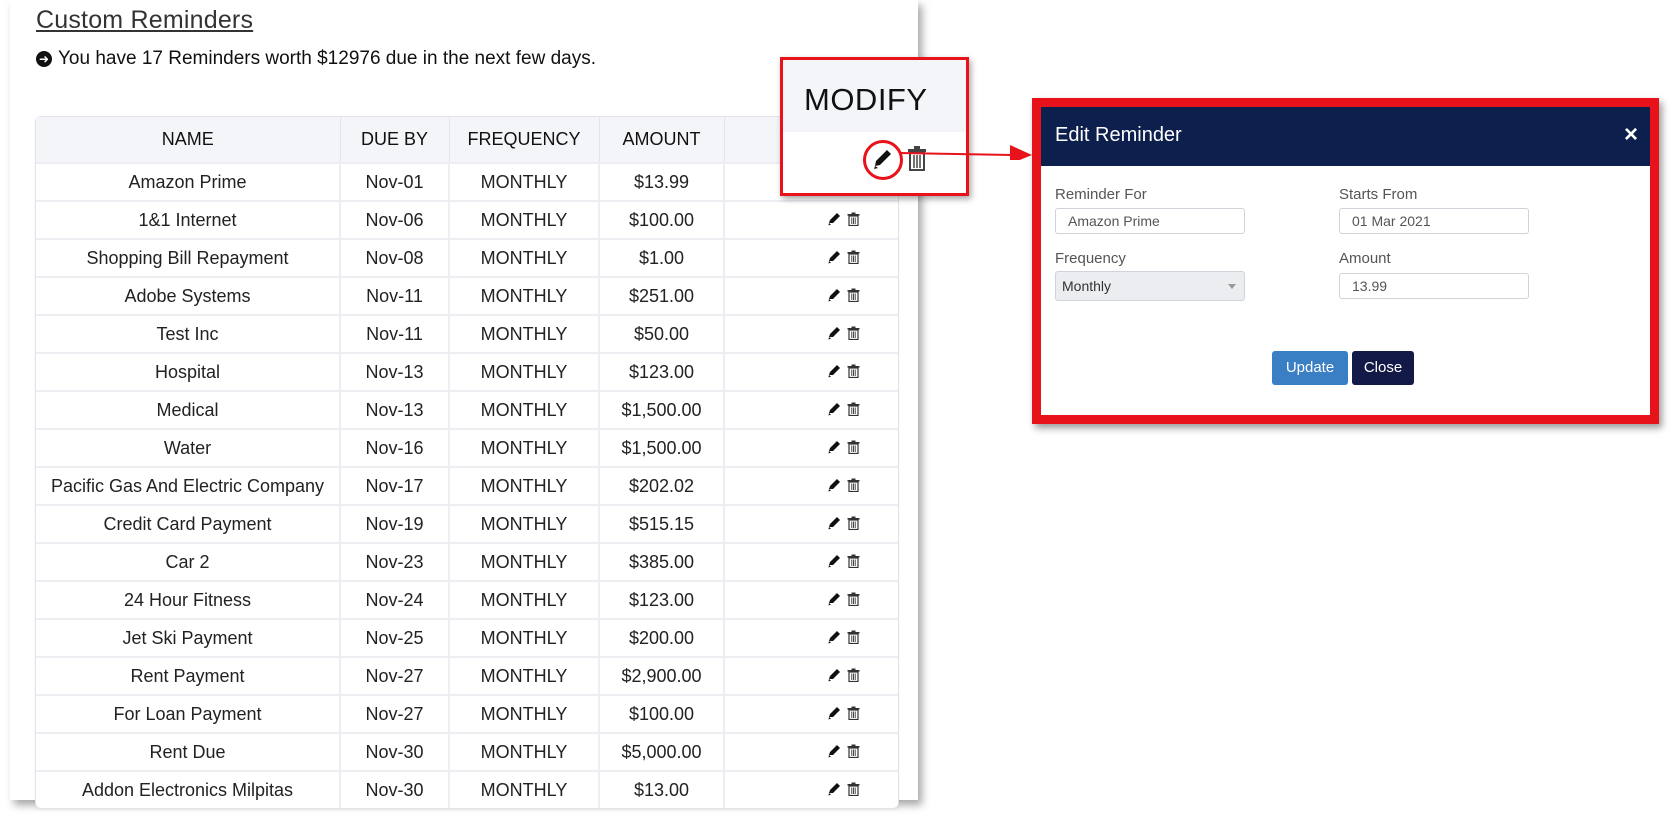 Image resolution: width=1676 pixels, height=831 pixels. What do you see at coordinates (1434, 286) in the screenshot?
I see `amount-input` at bounding box center [1434, 286].